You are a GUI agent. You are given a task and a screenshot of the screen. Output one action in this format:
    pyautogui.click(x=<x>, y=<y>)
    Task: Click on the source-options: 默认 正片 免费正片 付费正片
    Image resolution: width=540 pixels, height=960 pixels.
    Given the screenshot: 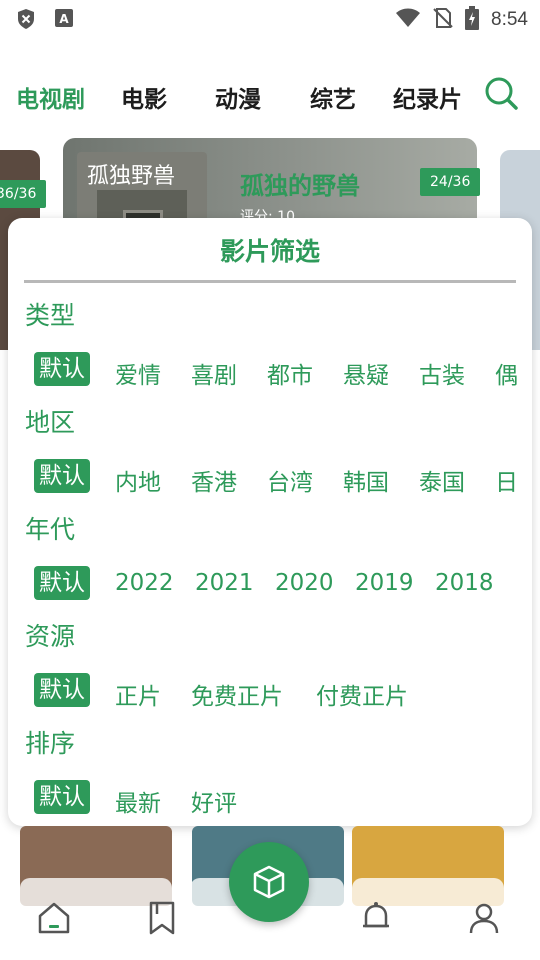 What is the action you would take?
    pyautogui.click(x=283, y=692)
    